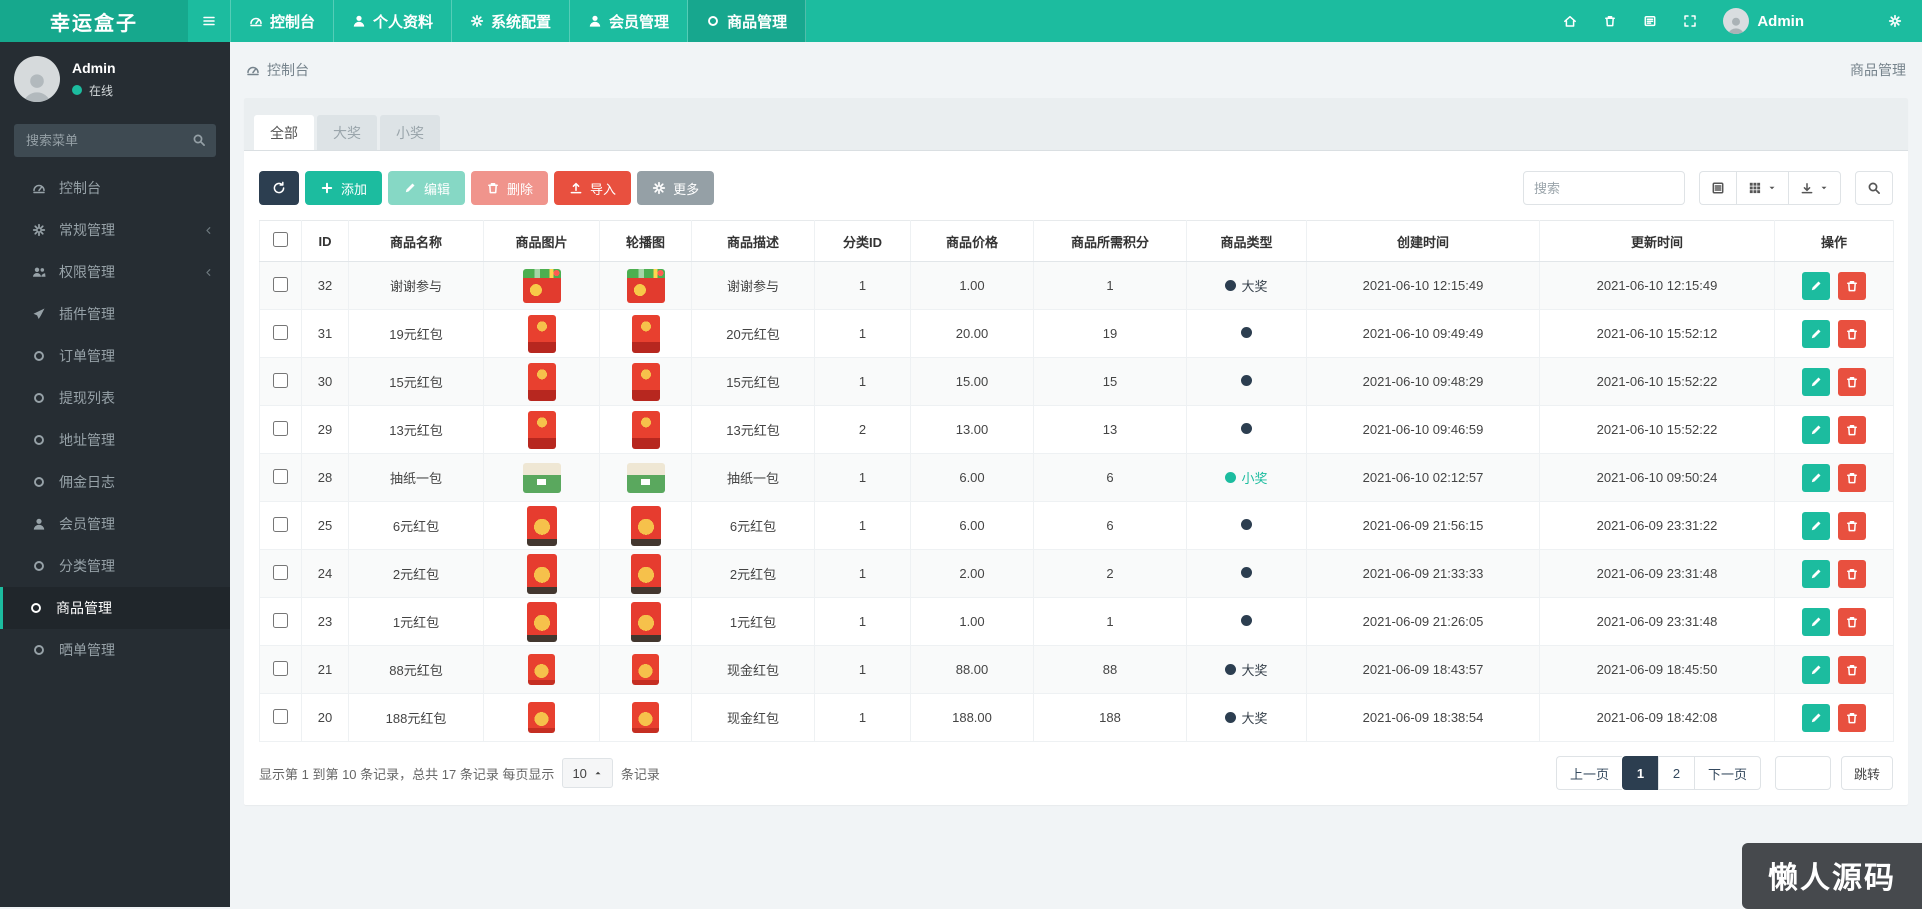  Describe the element at coordinates (587, 773) in the screenshot. I see `page-size-select: 10` at that location.